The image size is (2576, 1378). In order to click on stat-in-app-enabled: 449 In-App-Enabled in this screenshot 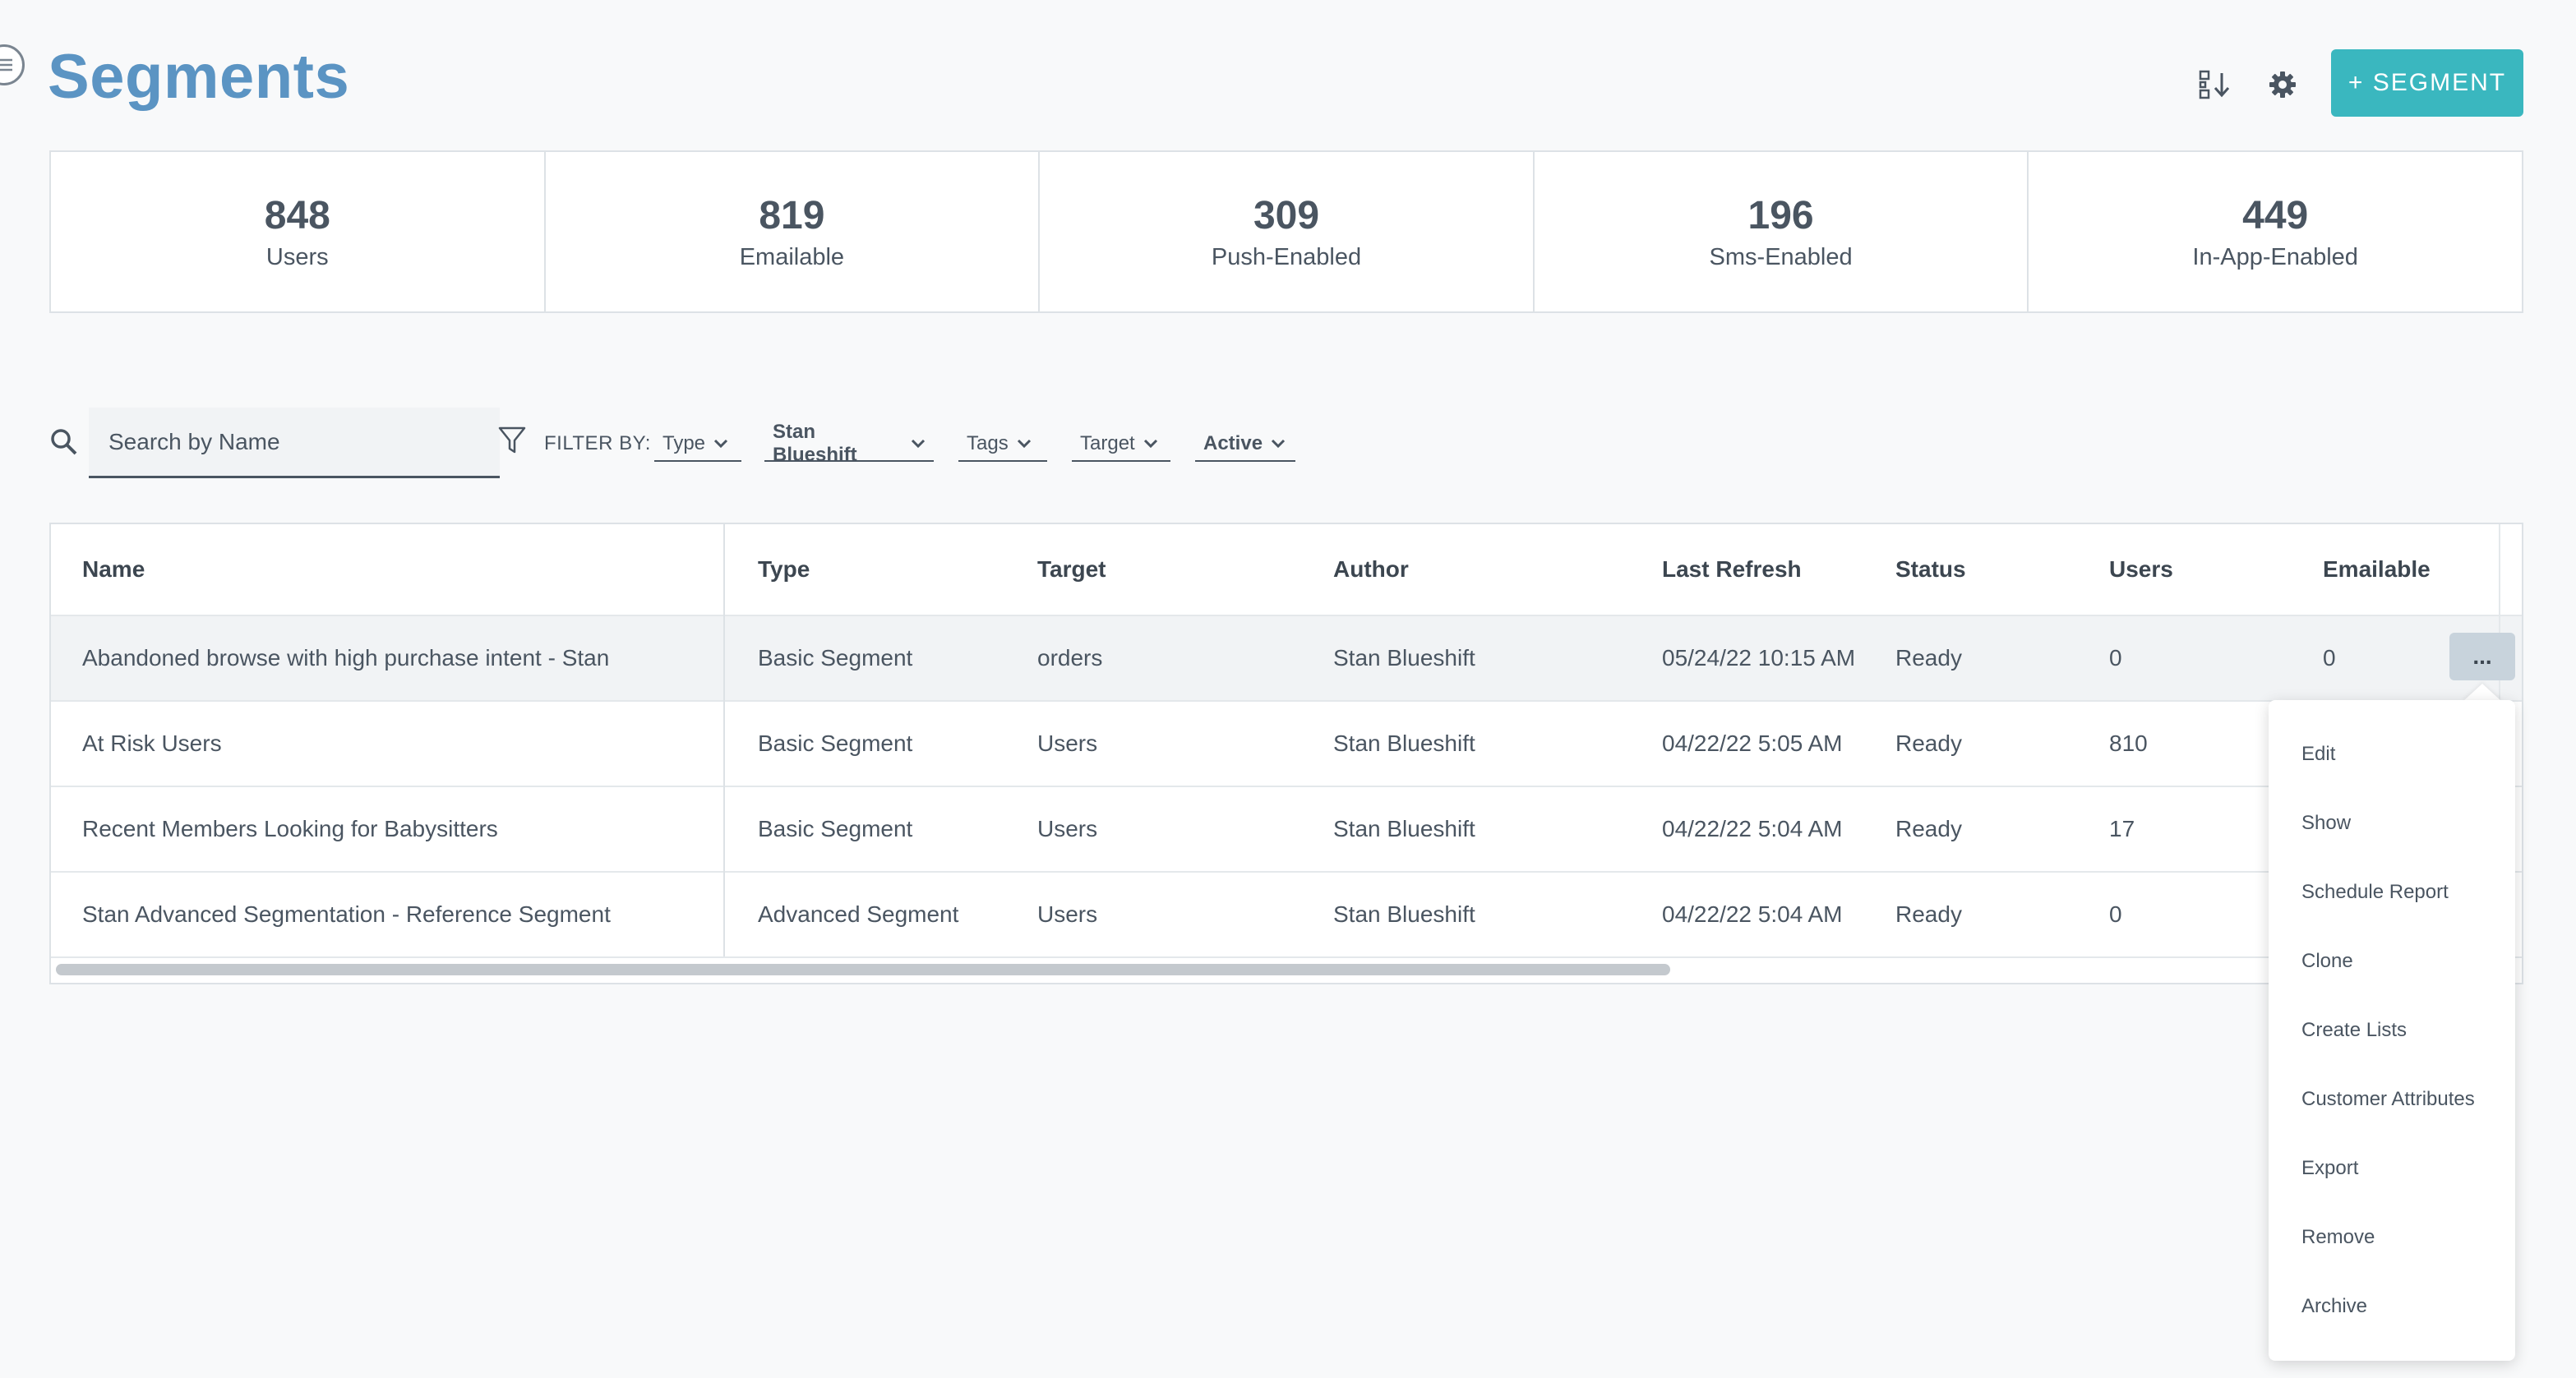, I will do `click(2276, 231)`.